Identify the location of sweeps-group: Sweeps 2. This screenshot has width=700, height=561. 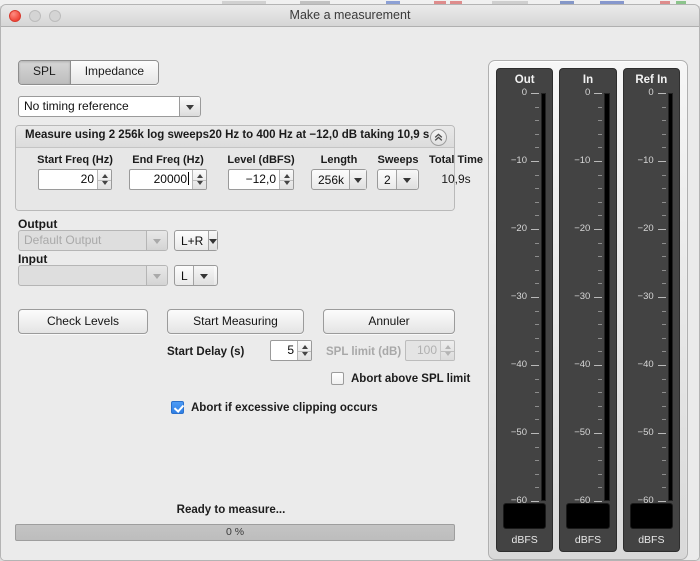
(398, 172).